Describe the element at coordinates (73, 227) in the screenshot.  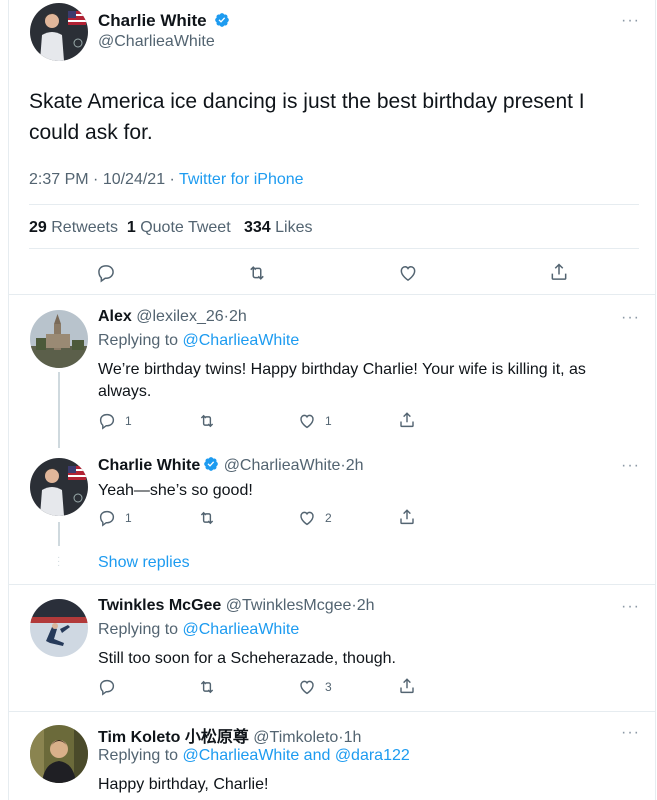
I see `retweets-stat: 29 Retweets` at that location.